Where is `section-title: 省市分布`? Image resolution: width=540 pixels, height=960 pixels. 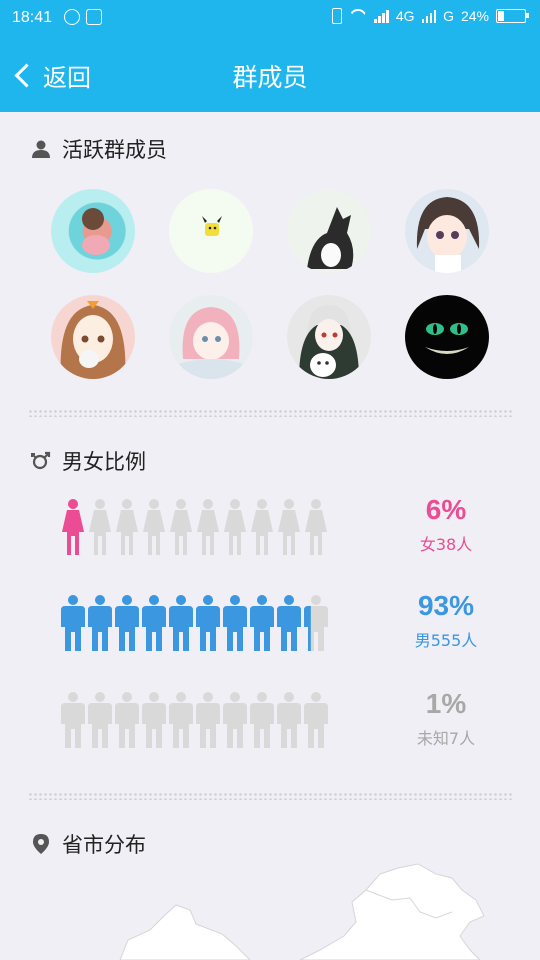
section-title: 省市分布 is located at coordinates (104, 845).